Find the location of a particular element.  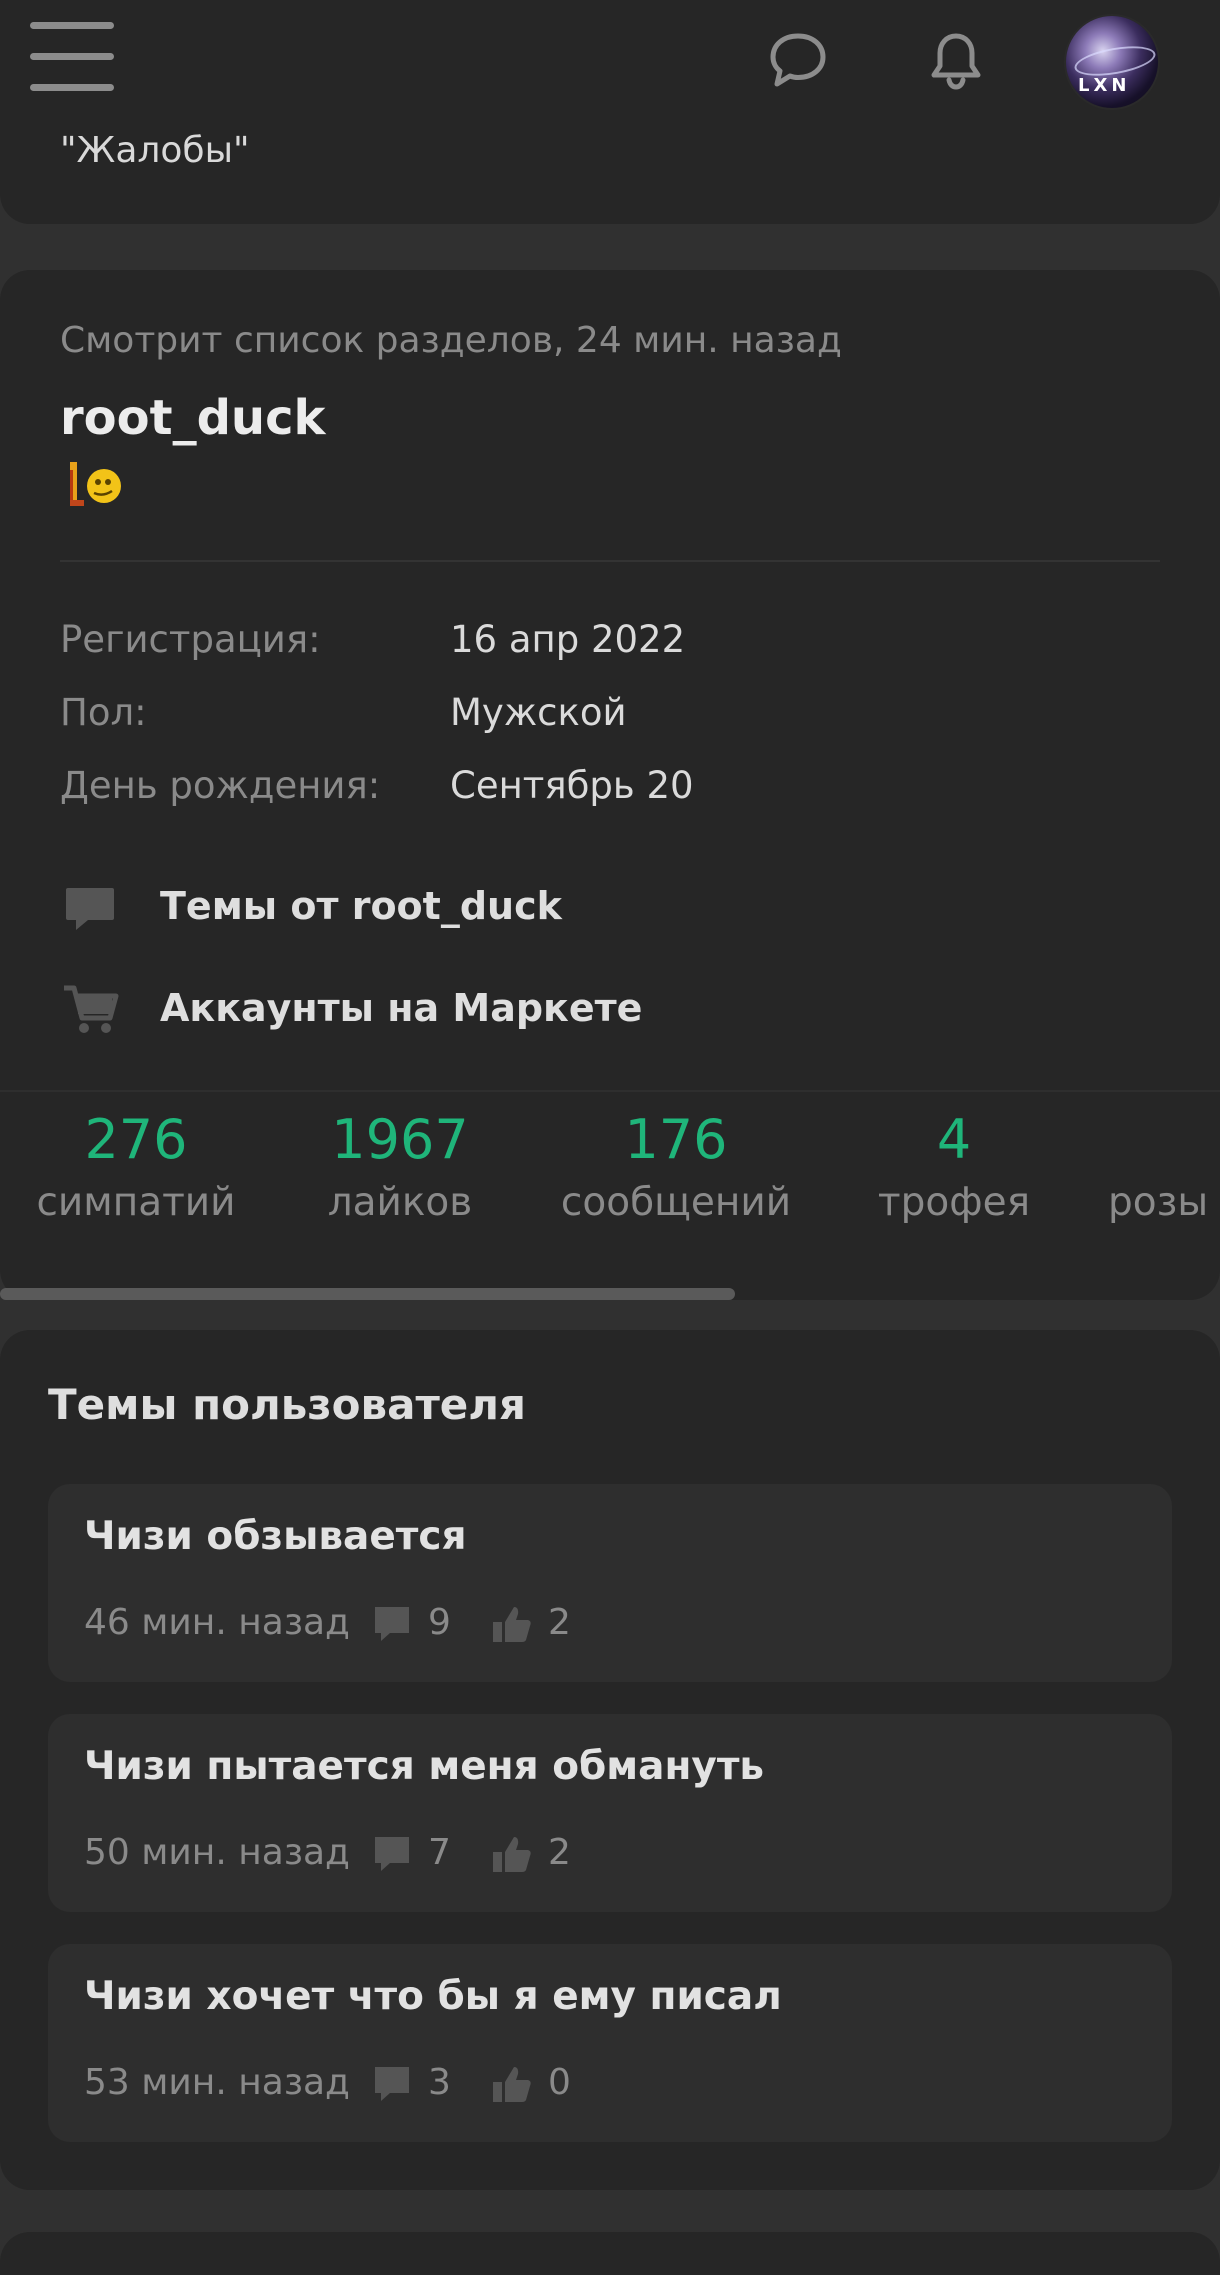

info-label: День рождения: is located at coordinates (220, 785).